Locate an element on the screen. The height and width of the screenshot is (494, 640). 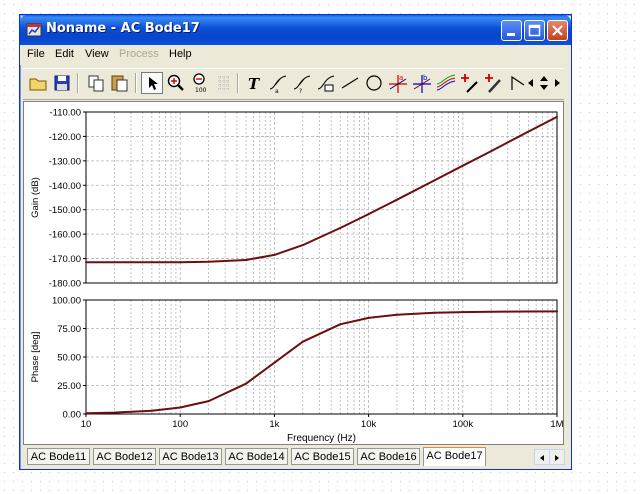
text-button: T is located at coordinates (254, 83).